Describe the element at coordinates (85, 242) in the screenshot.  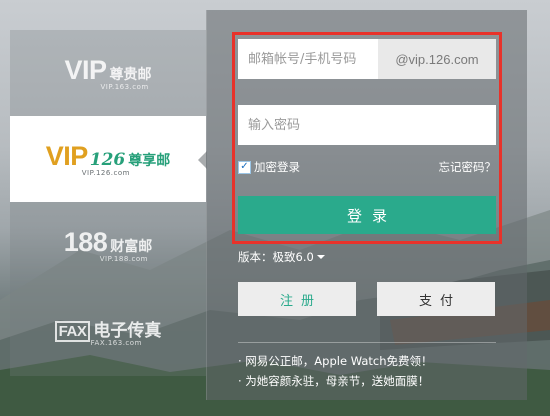
I see `brand-logo-text: 188` at that location.